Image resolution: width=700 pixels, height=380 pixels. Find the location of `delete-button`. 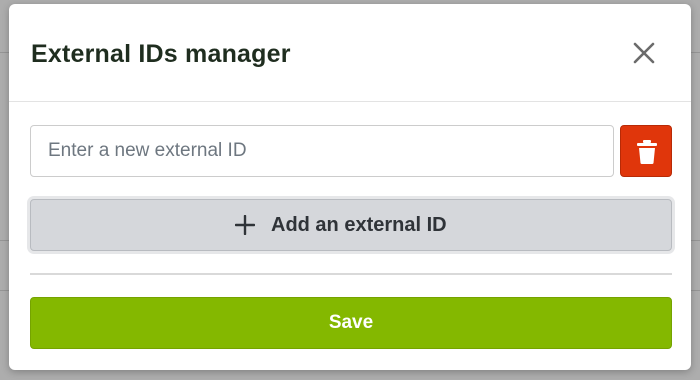

delete-button is located at coordinates (646, 151).